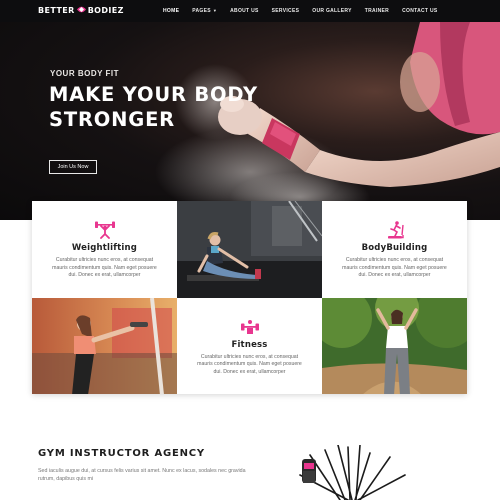 The height and width of the screenshot is (500, 500). What do you see at coordinates (153, 94) in the screenshot?
I see `hero-title-line-1: MAKE YOUR BODY` at bounding box center [153, 94].